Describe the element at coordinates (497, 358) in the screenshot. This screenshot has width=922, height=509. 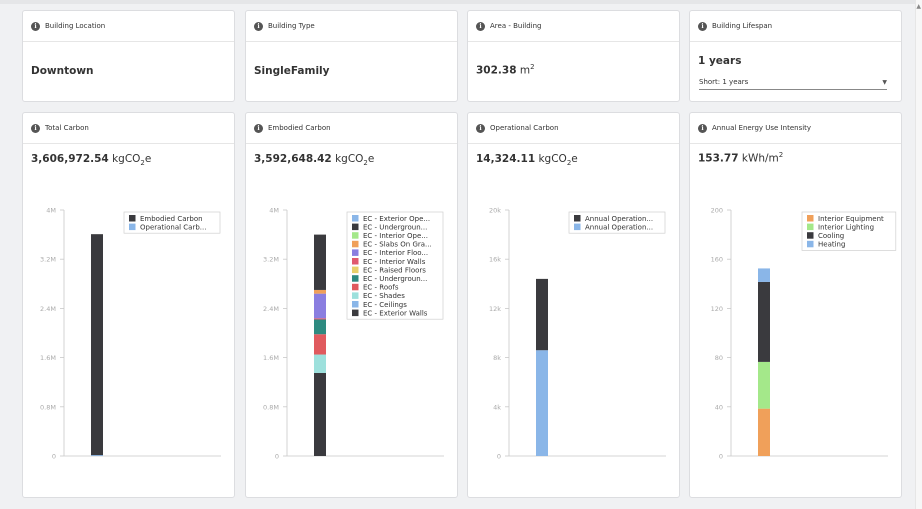
I see `y-tick-label: 8k` at that location.